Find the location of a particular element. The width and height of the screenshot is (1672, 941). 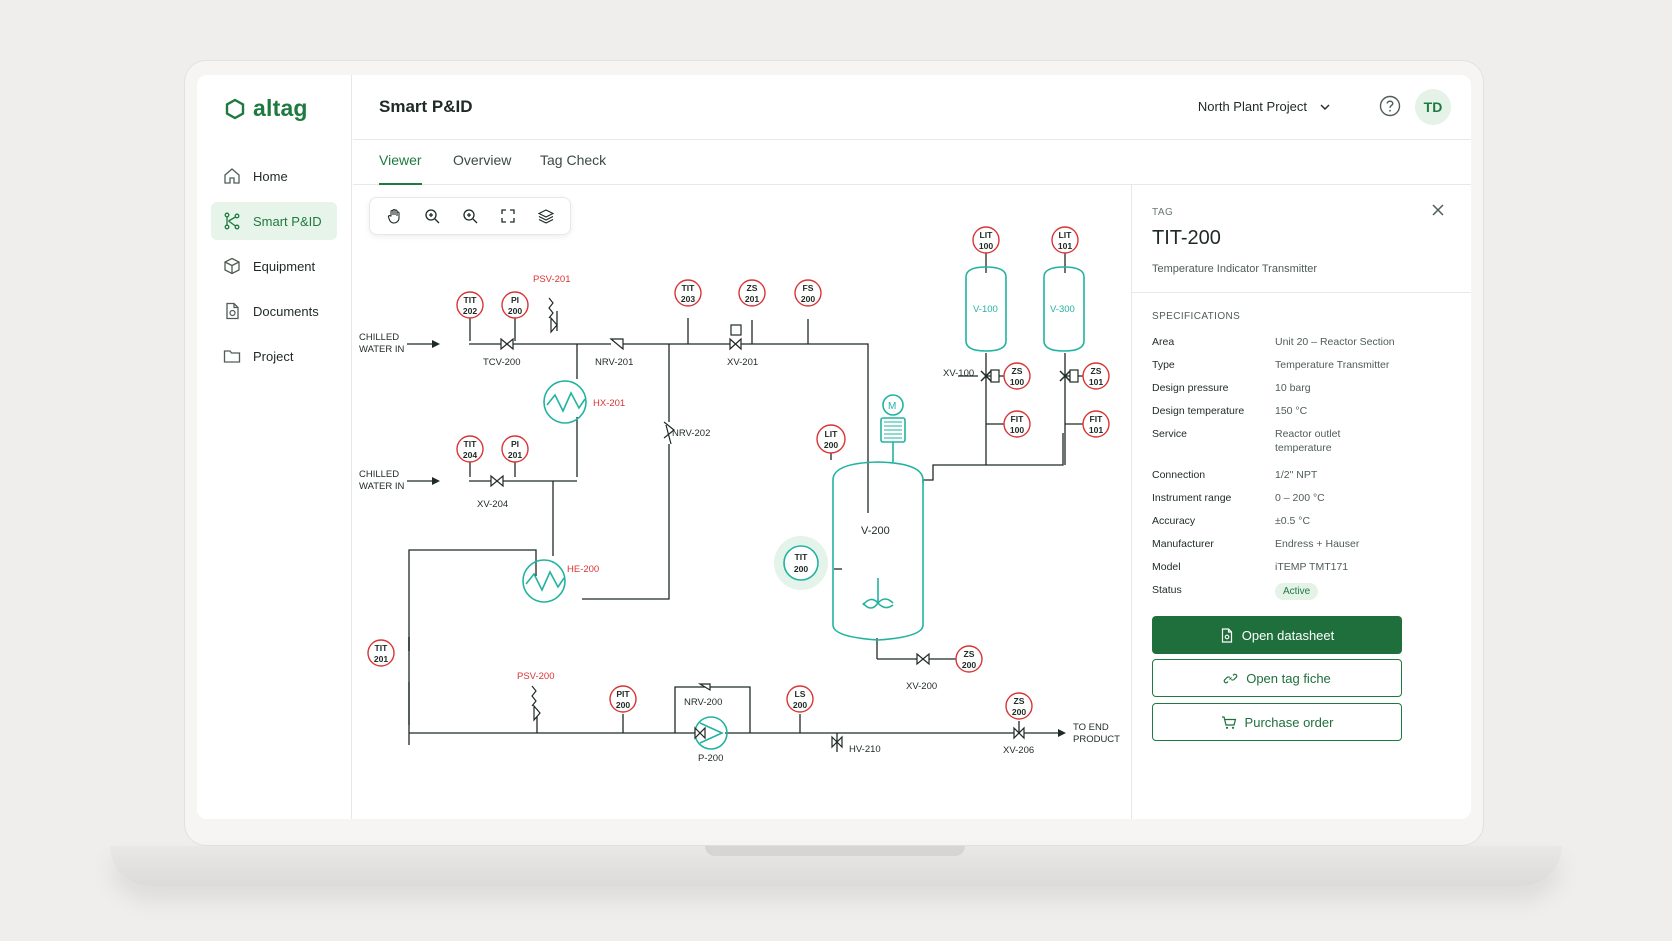

spec-key: Manufacturer is located at coordinates (1183, 544).